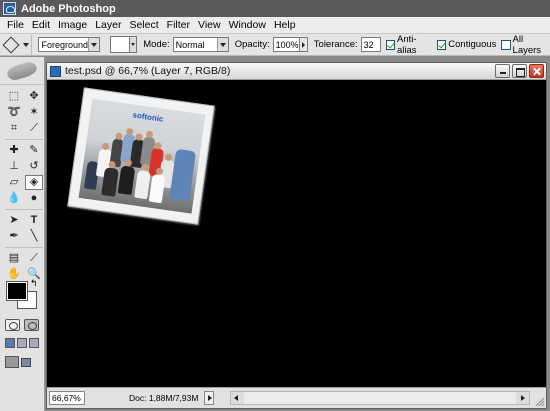 Image resolution: width=550 pixels, height=411 pixels. Describe the element at coordinates (335, 44) in the screenshot. I see `tolerance-label: Tolerance:` at that location.